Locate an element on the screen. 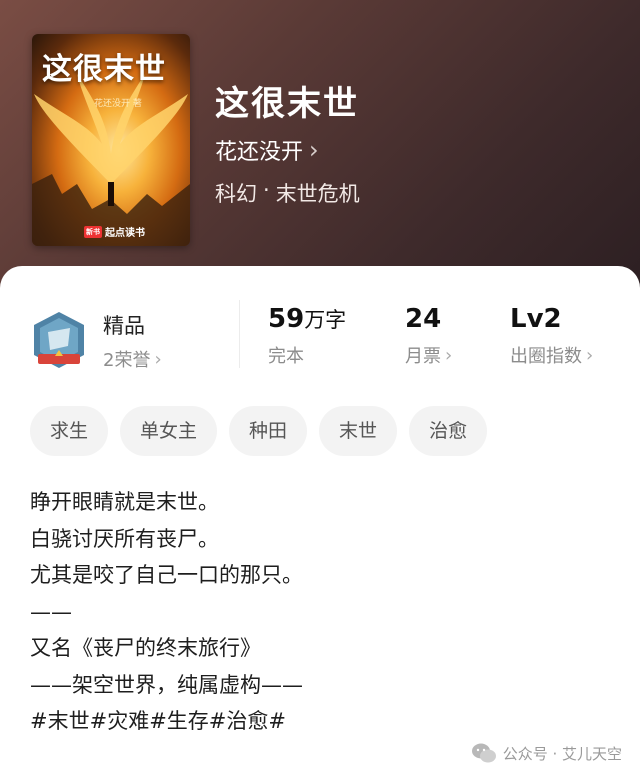  genre-row: 科幻 · 末世危机 is located at coordinates (287, 193).